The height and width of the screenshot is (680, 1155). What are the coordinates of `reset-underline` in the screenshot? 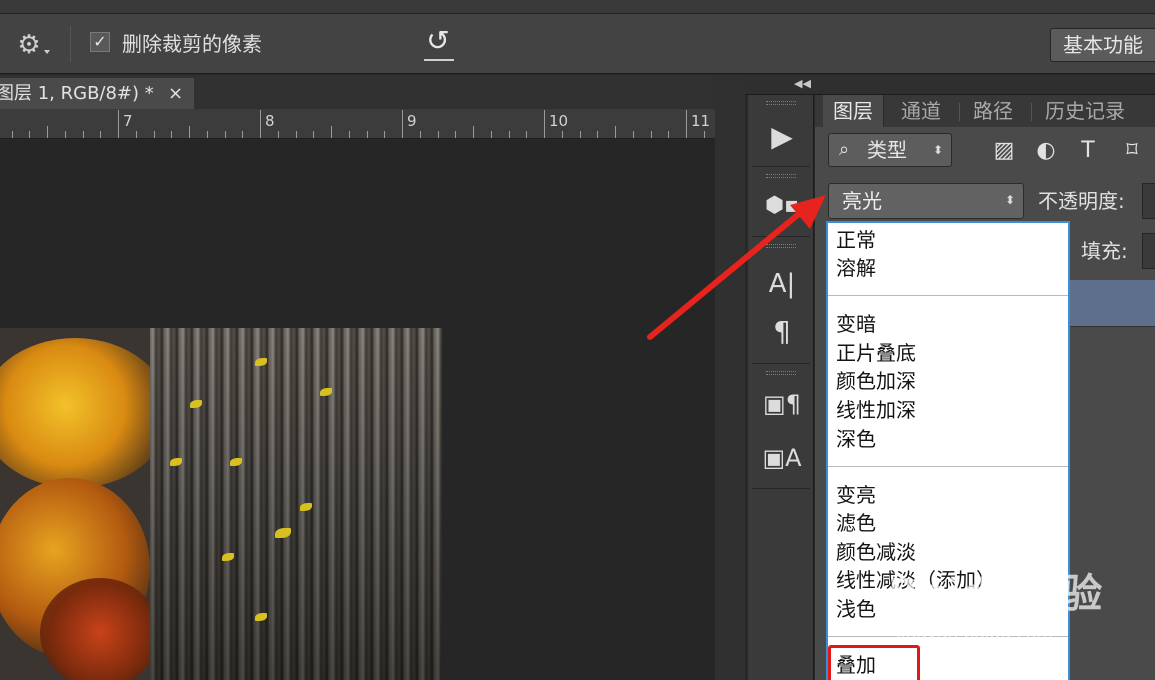 It's located at (439, 60).